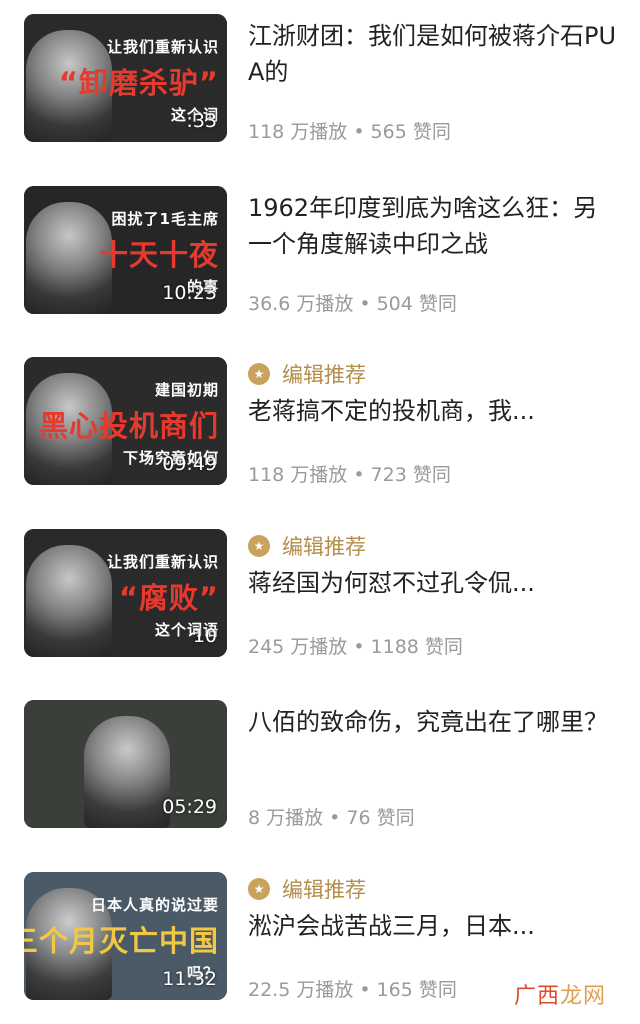 This screenshot has height=1024, width=640. I want to click on thumbnail-caption-main: 黑心投机商们, so click(128, 426).